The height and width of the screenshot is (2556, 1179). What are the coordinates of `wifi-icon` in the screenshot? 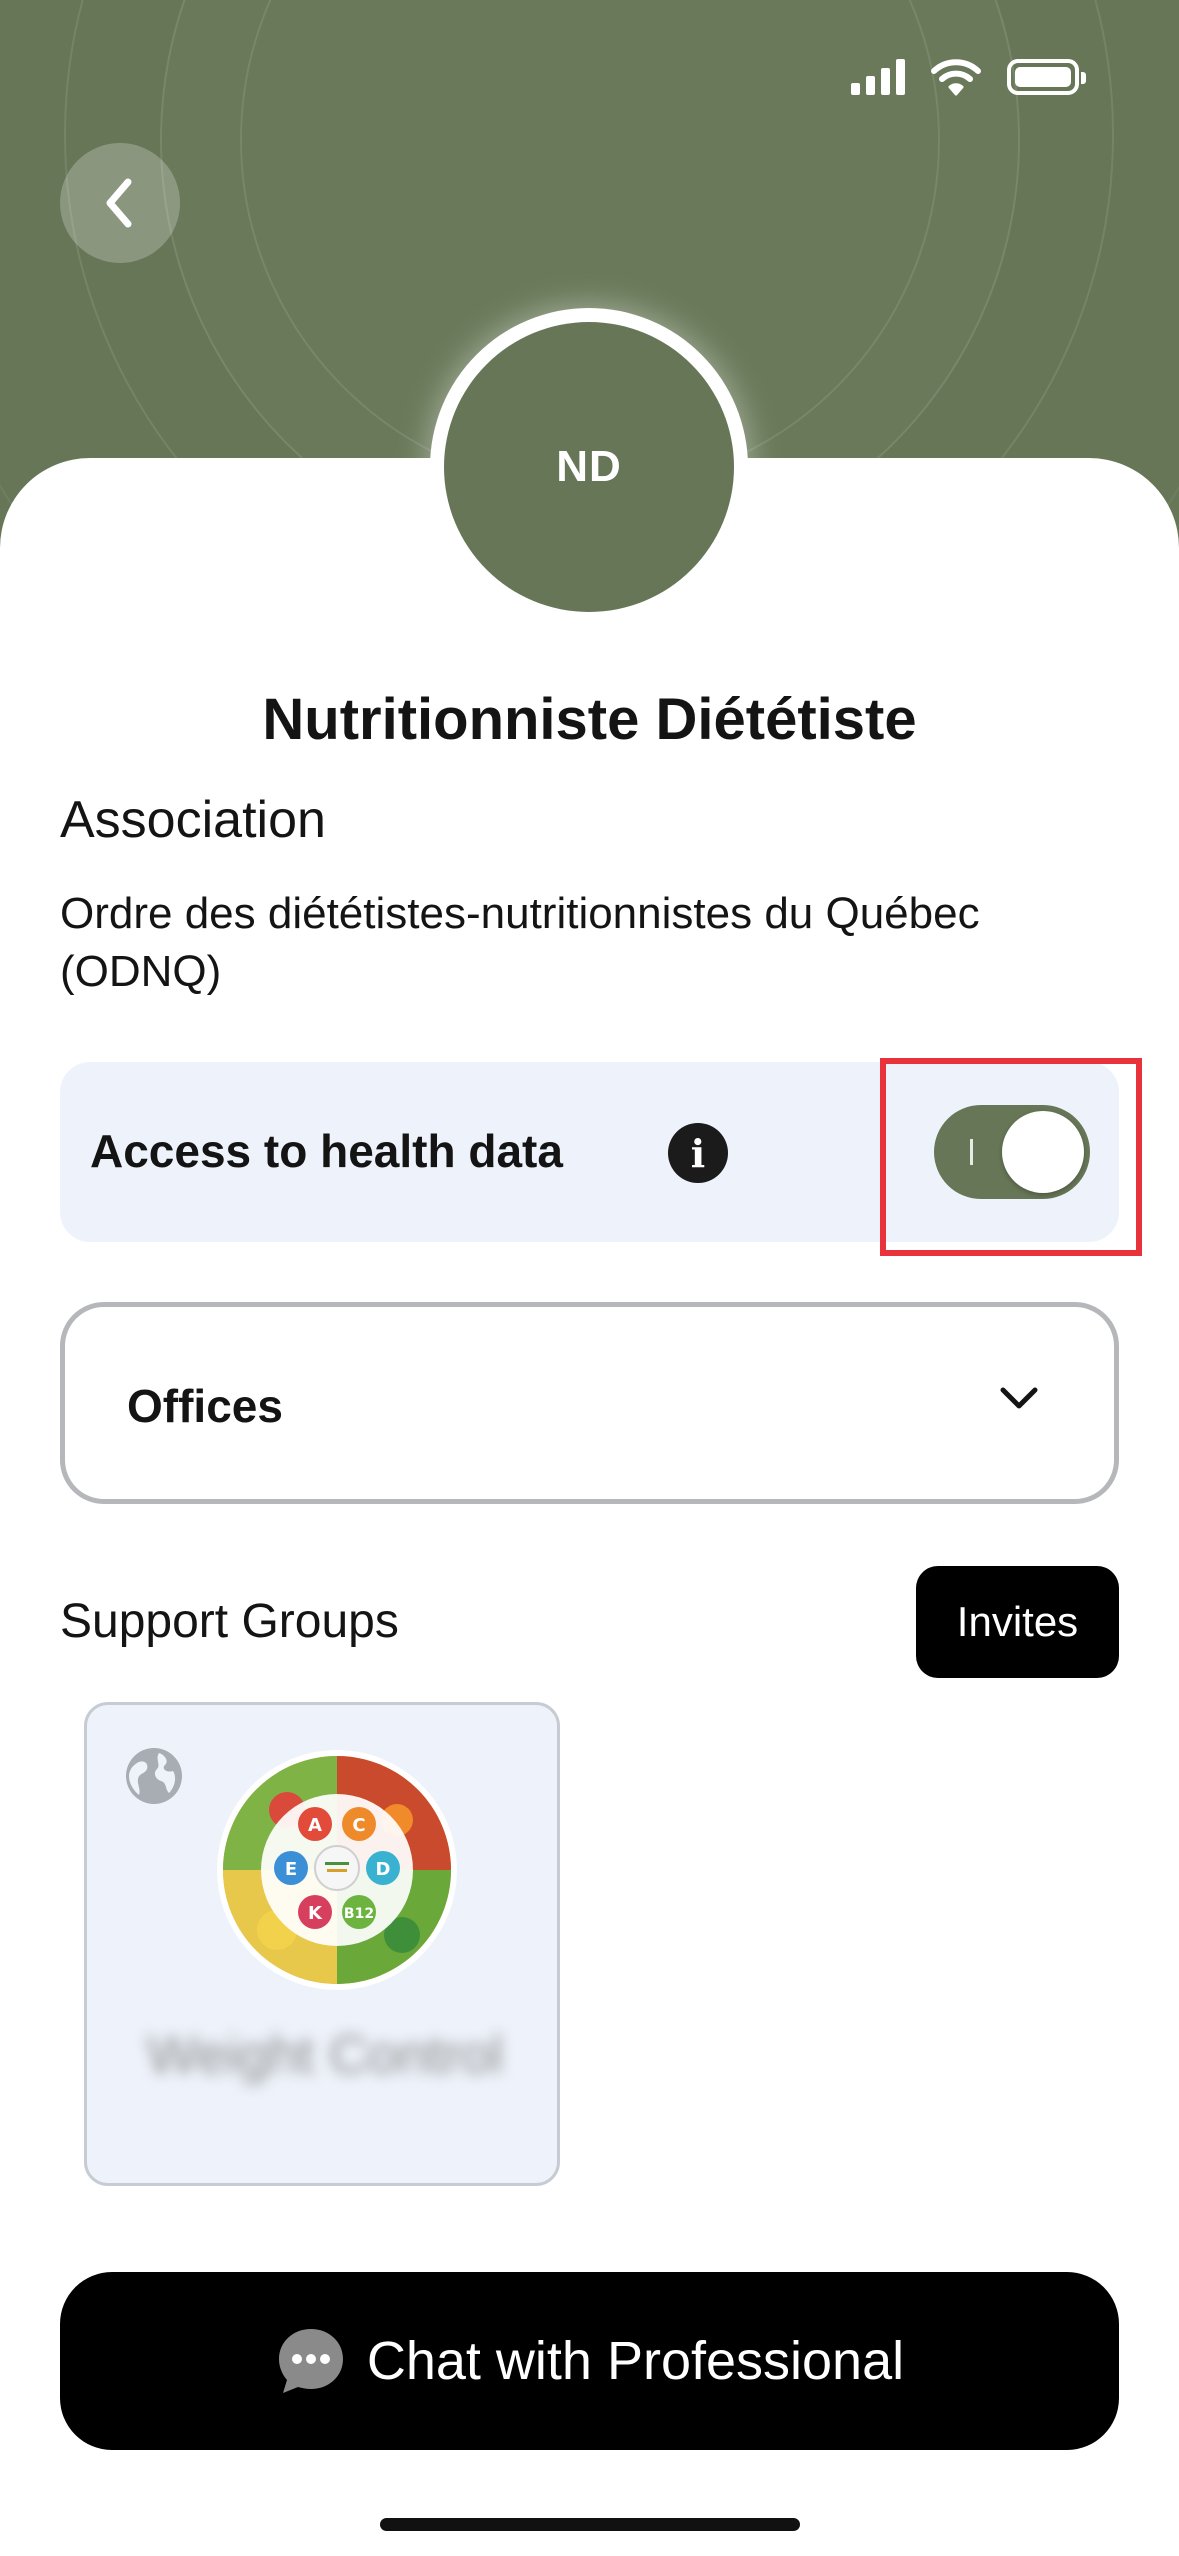 It's located at (956, 77).